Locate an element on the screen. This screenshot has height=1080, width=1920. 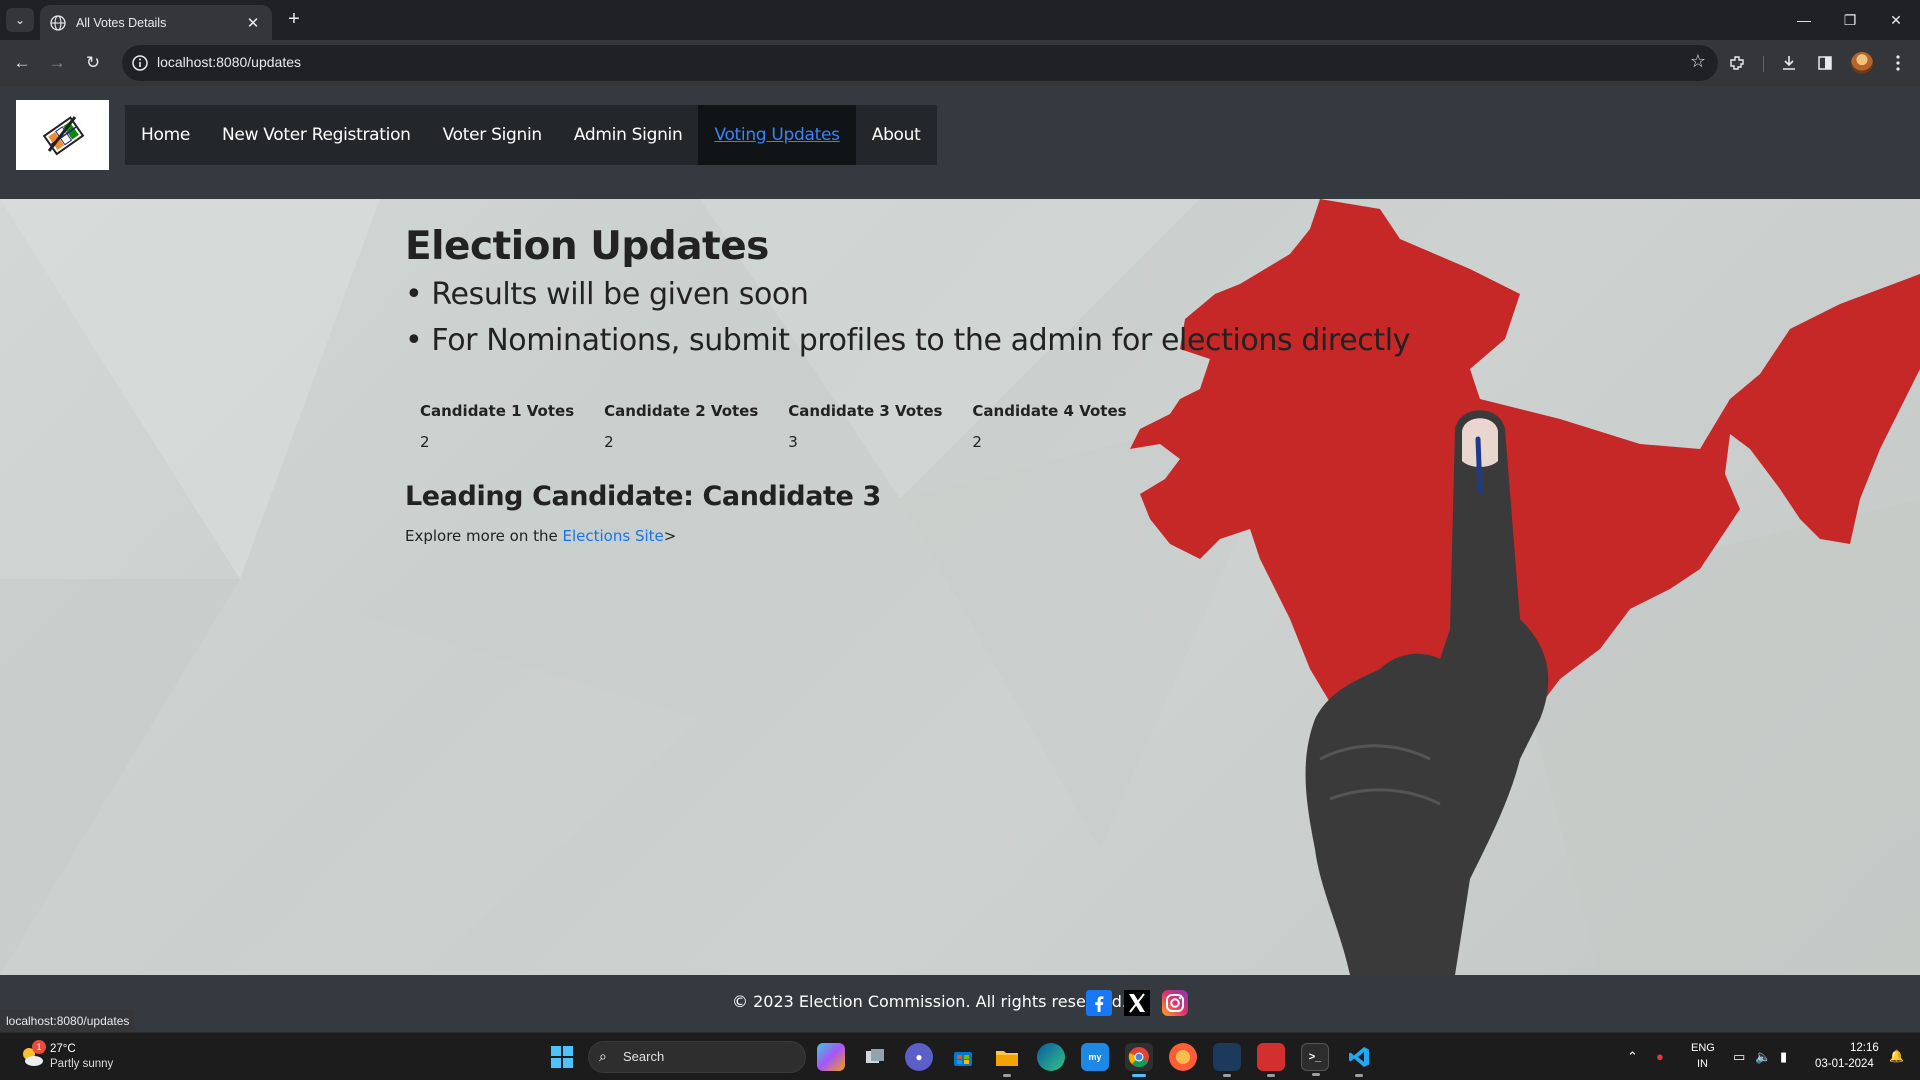
firefox-browser-icon is located at coordinates (1183, 1057).